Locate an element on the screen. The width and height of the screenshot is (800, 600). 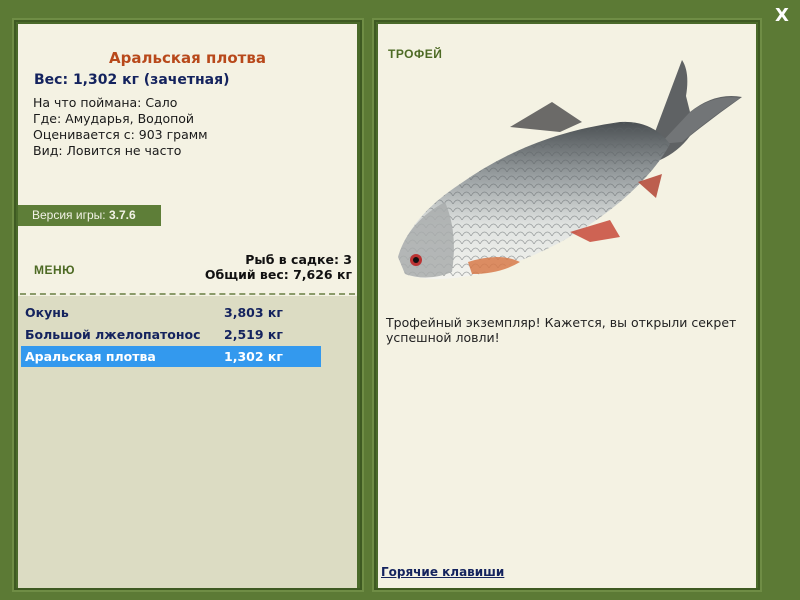
fish-title: Аральская плотва is located at coordinates (187, 58).